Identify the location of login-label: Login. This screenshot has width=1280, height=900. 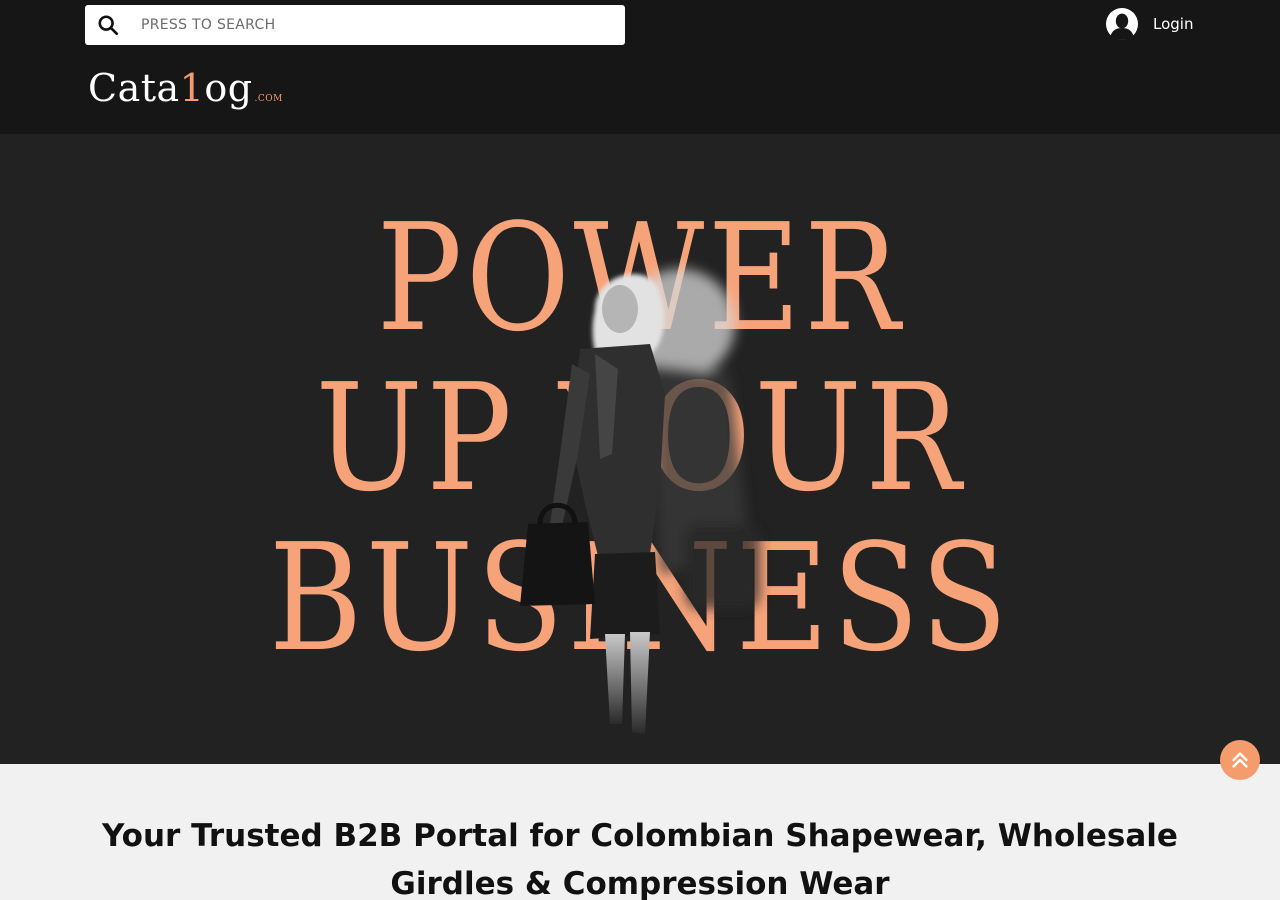
(1173, 24).